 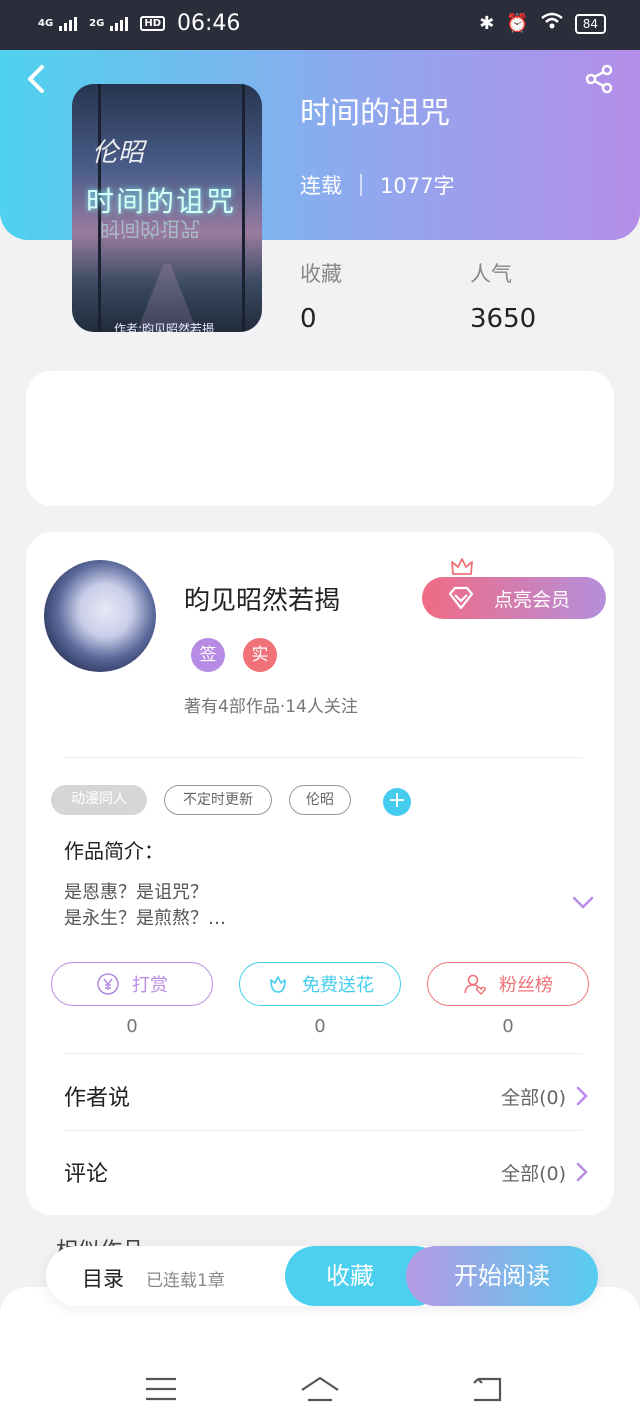 I want to click on stat-value: 0, so click(x=308, y=319).